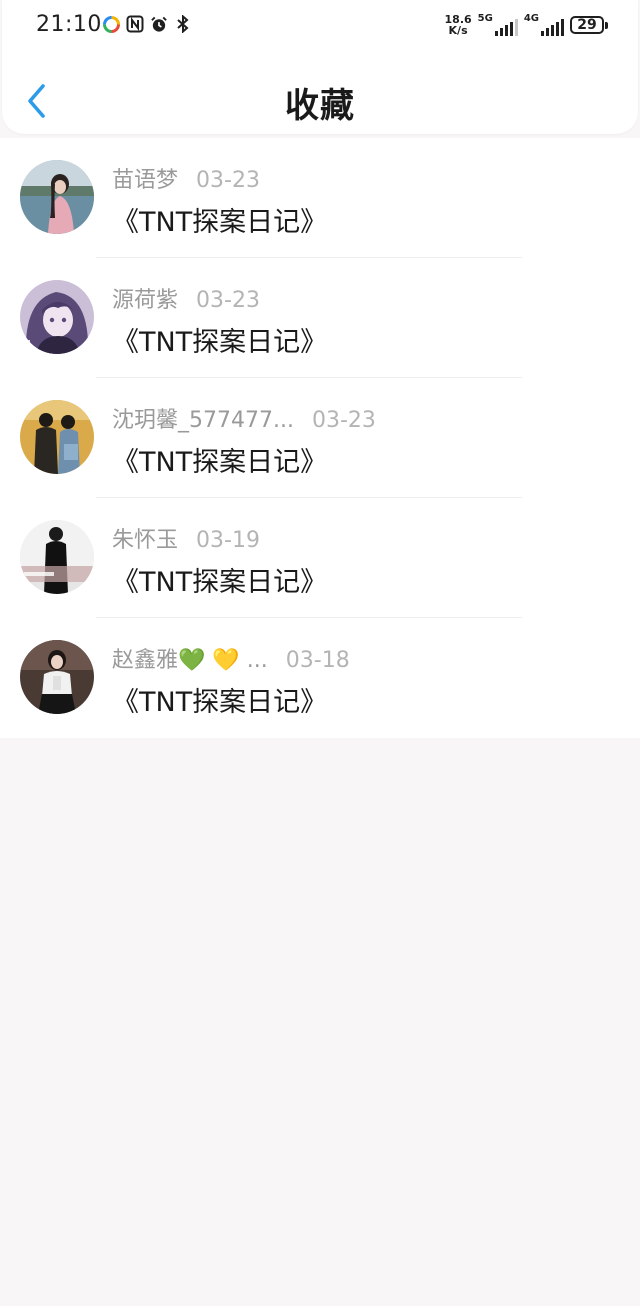 The width and height of the screenshot is (640, 1306). Describe the element at coordinates (186, 178) in the screenshot. I see `item-meta: 苗语梦 03-23` at that location.